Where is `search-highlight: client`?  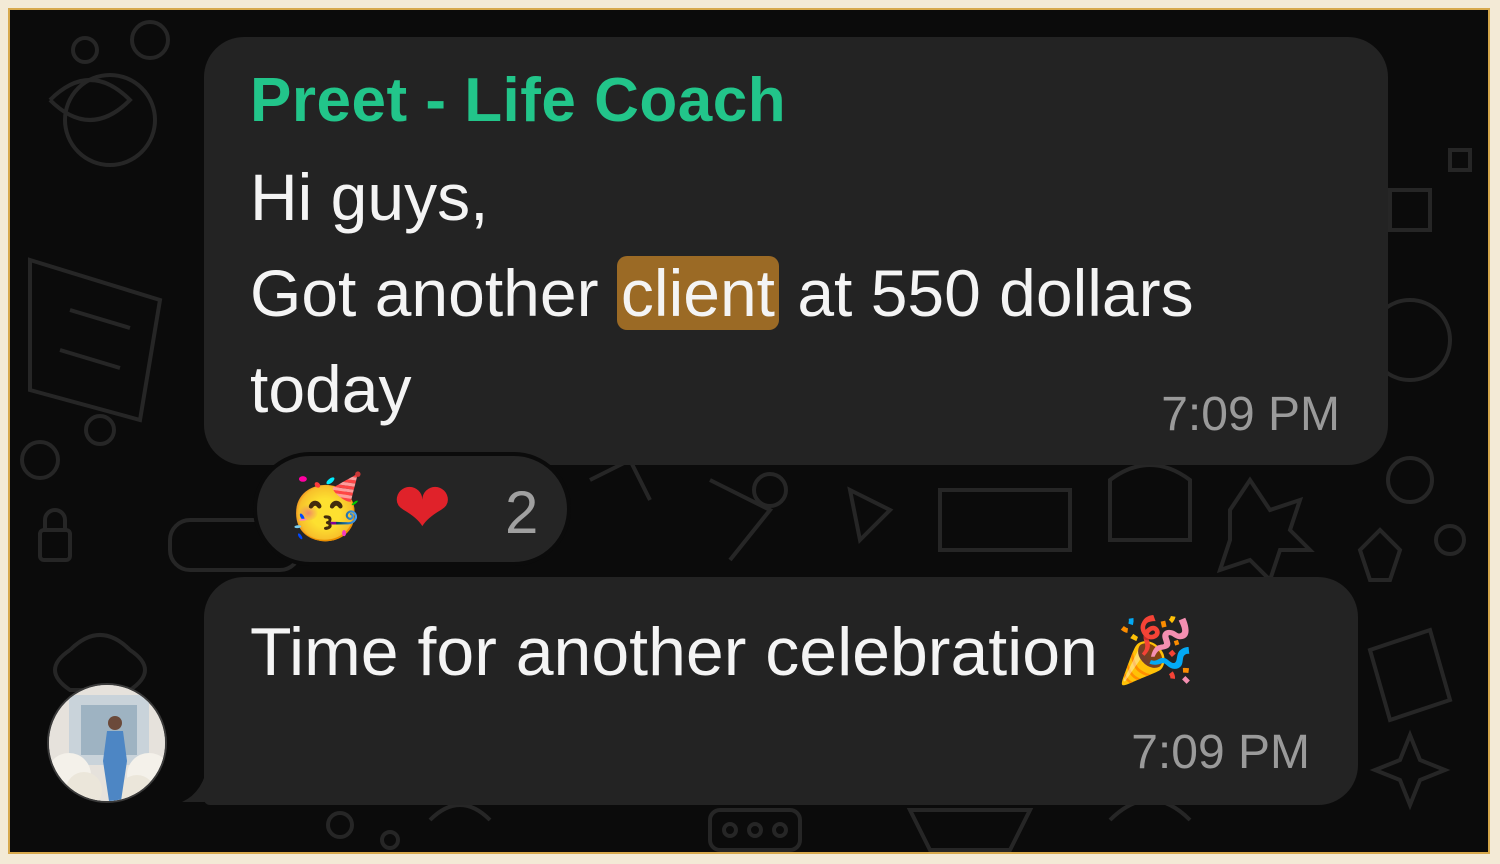
search-highlight: client is located at coordinates (697, 293).